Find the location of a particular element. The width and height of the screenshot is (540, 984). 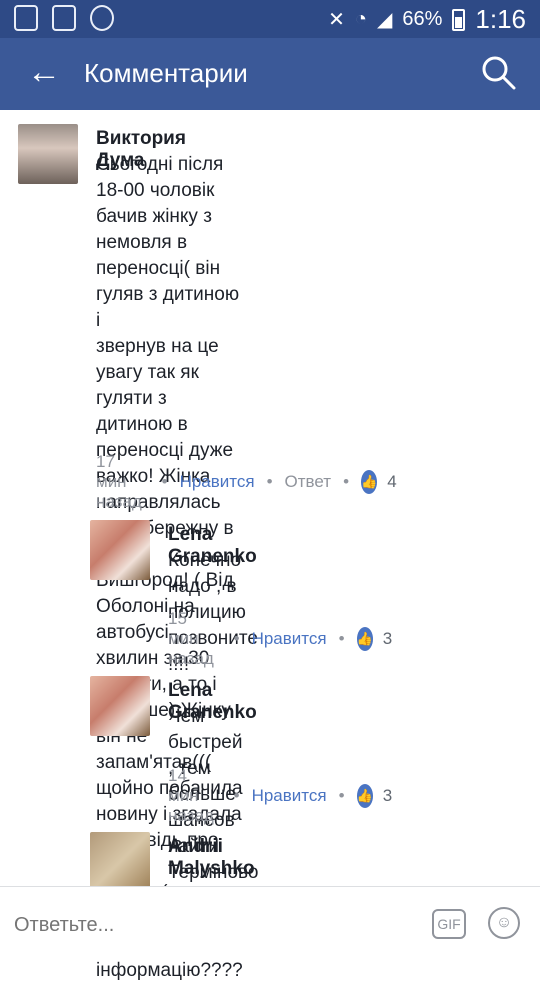

emoji-button: ☺ is located at coordinates (504, 923).